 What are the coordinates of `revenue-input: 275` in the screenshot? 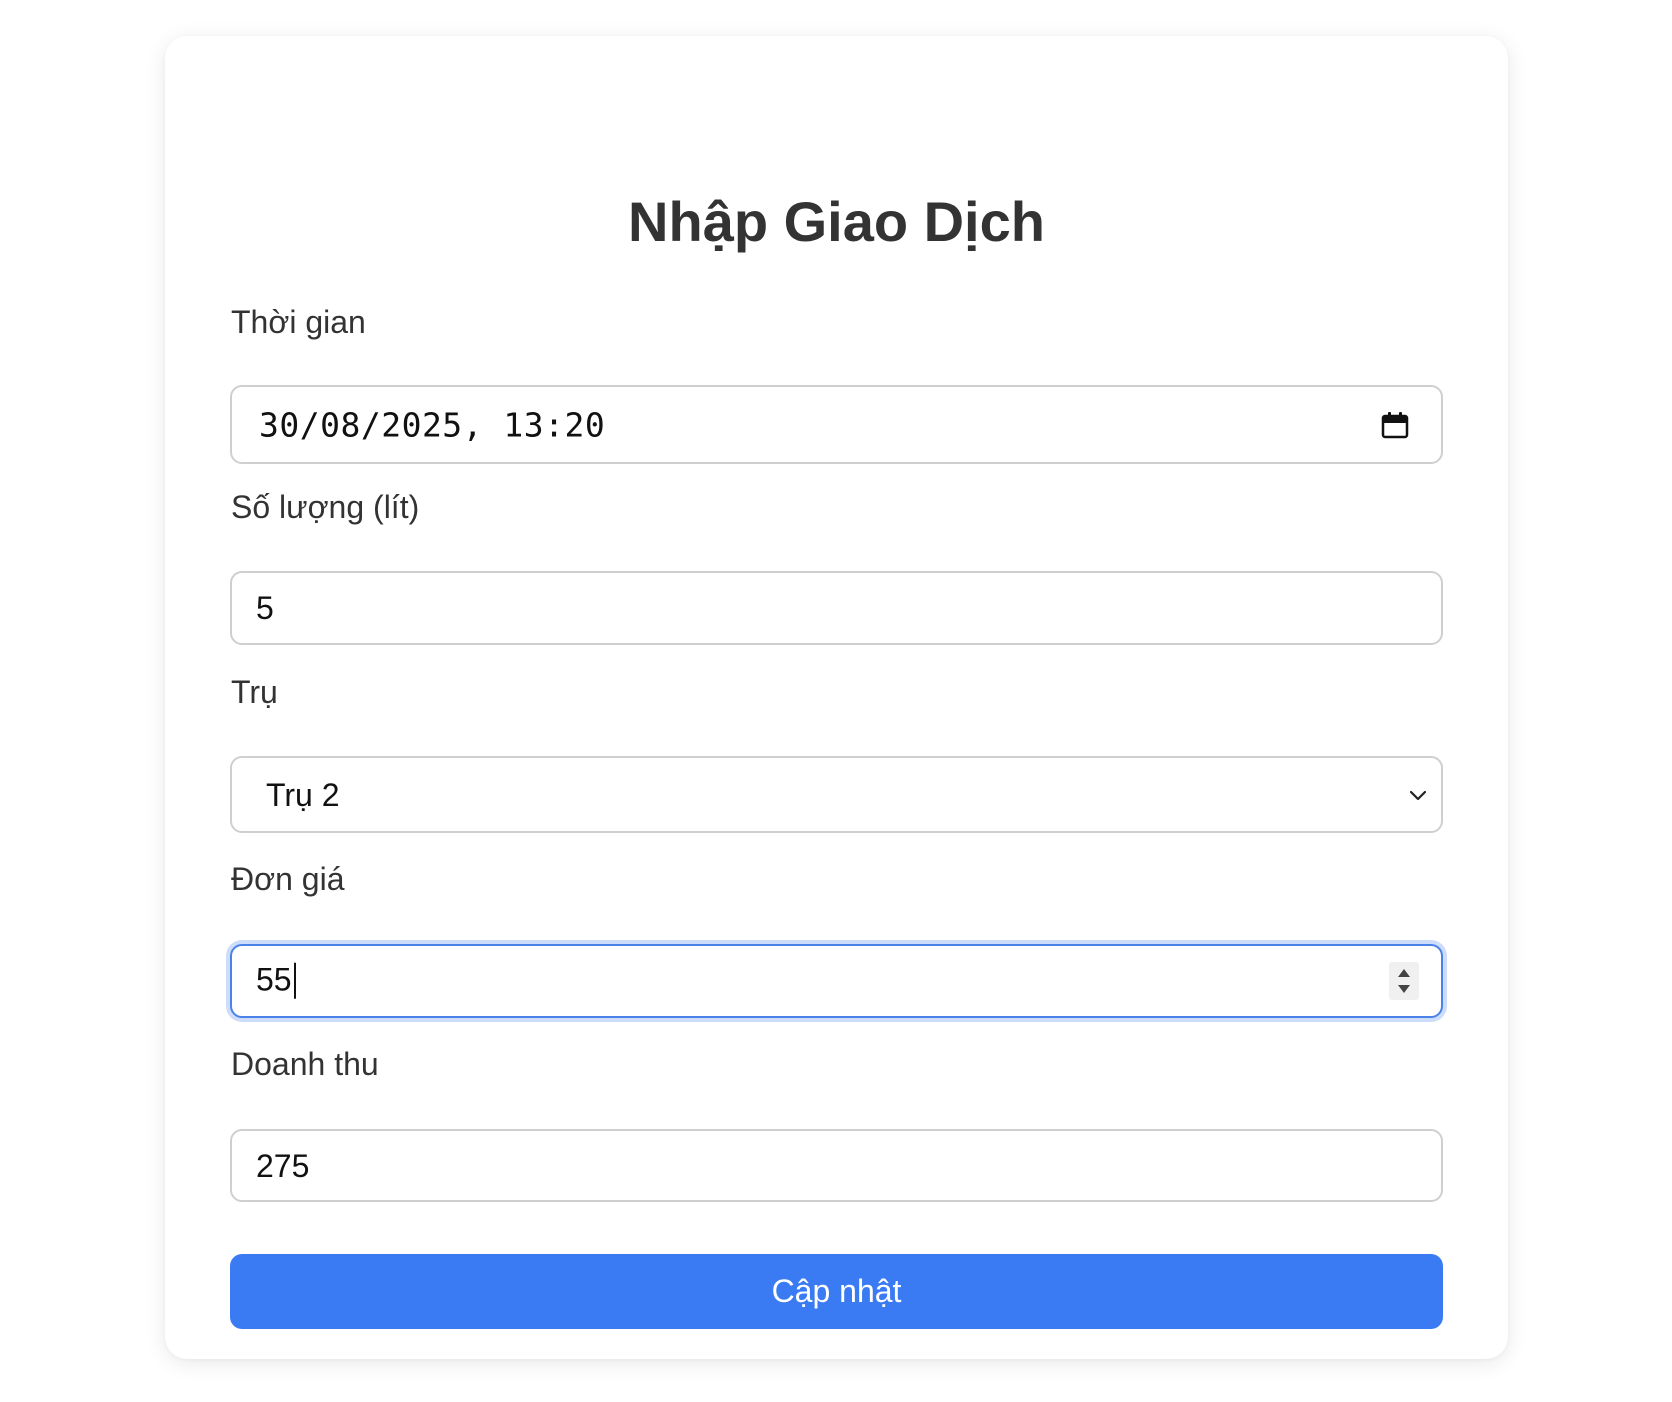 It's located at (836, 1165).